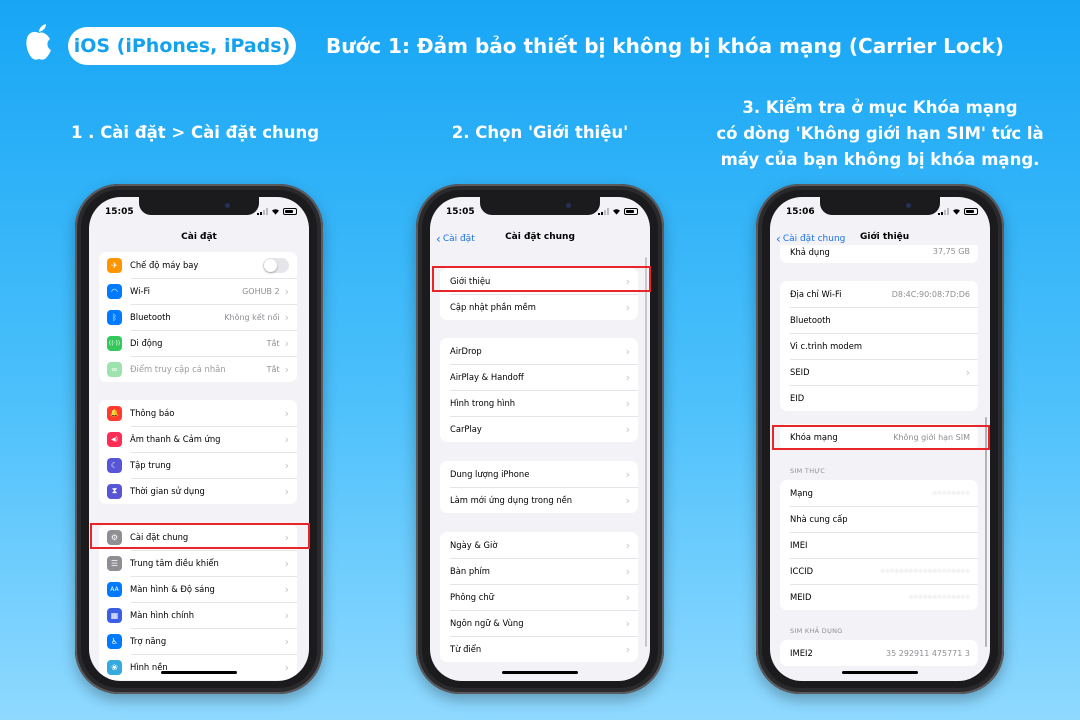 Image resolution: width=1080 pixels, height=720 pixels. What do you see at coordinates (539, 649) in the screenshot?
I see `general-row-dictionary: Từ điển ›` at bounding box center [539, 649].